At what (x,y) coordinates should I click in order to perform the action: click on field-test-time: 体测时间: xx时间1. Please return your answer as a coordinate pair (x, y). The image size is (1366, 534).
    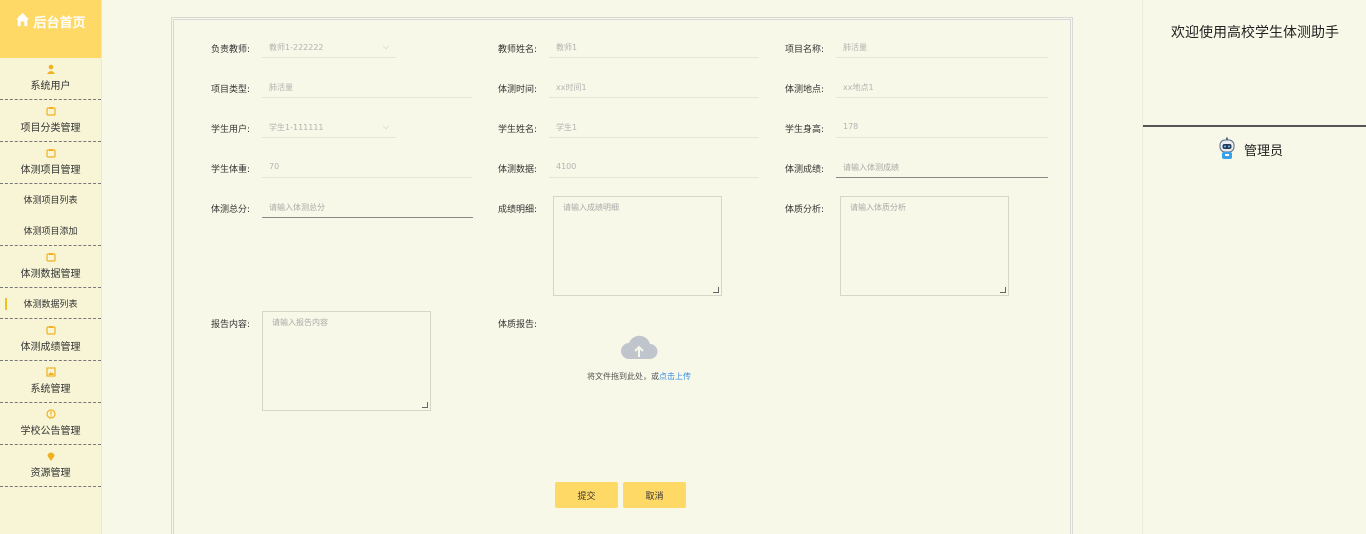
    Looking at the image, I should click on (620, 87).